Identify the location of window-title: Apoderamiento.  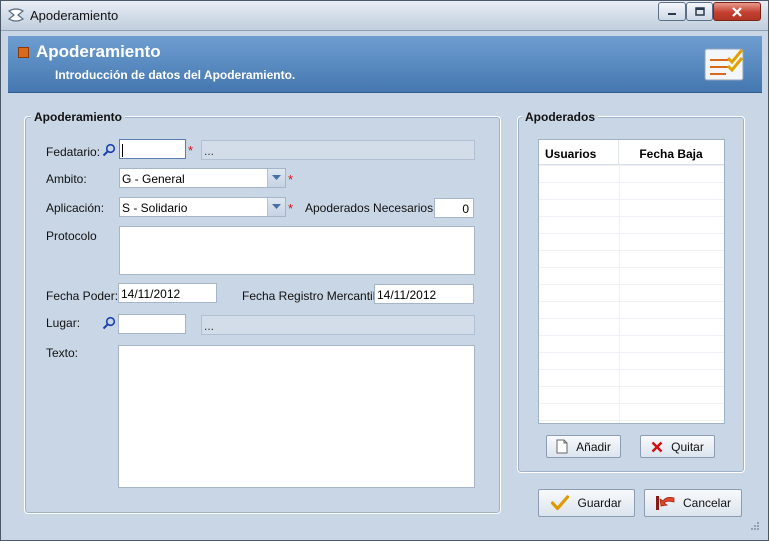
(74, 15).